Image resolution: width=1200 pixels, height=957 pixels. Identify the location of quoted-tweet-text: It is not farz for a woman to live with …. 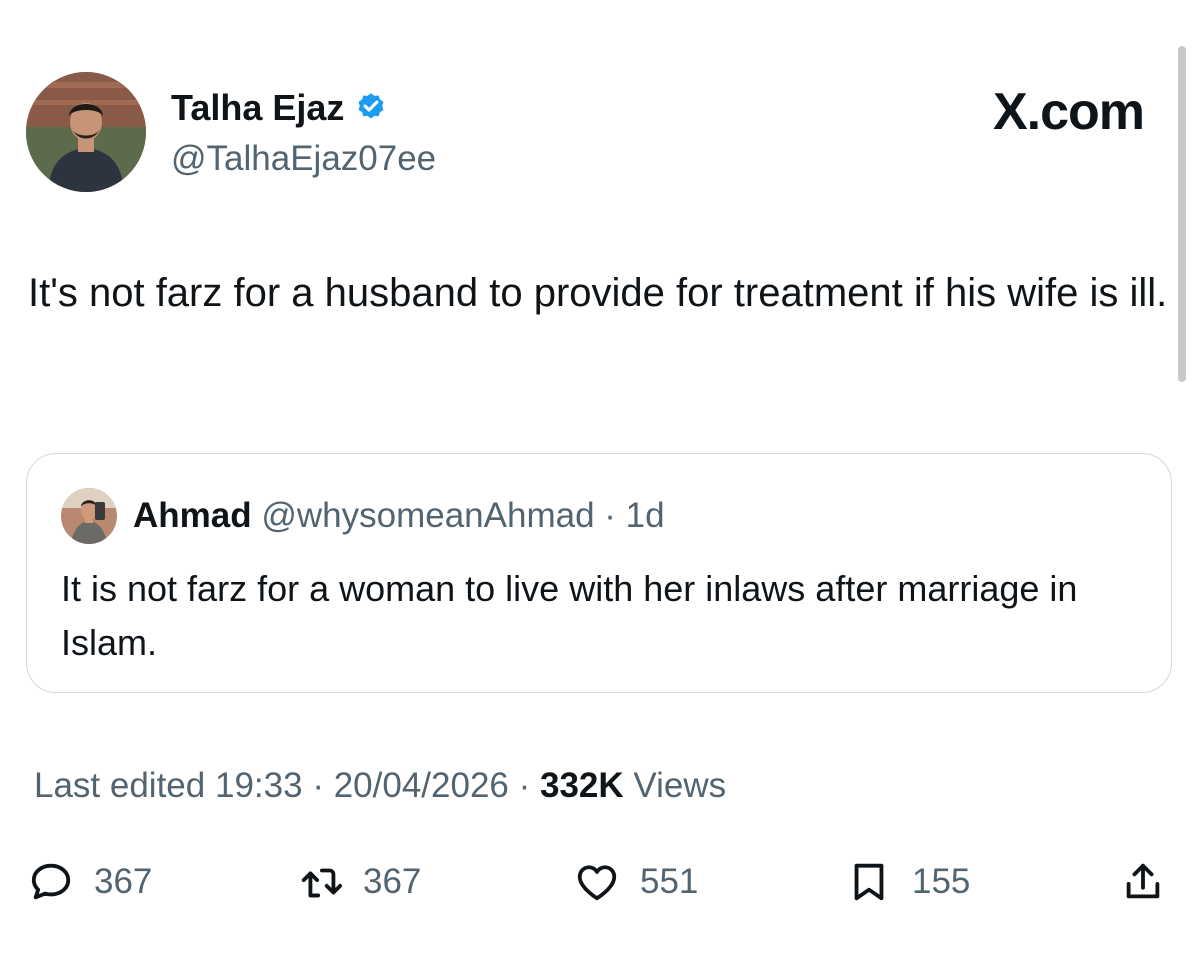
(569, 615).